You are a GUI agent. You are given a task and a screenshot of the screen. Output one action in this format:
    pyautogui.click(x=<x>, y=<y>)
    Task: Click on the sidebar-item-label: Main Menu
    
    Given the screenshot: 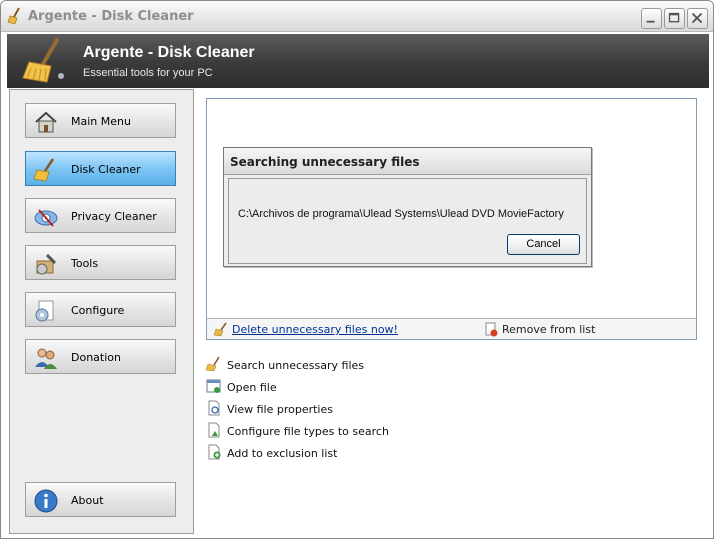 What is the action you would take?
    pyautogui.click(x=101, y=121)
    